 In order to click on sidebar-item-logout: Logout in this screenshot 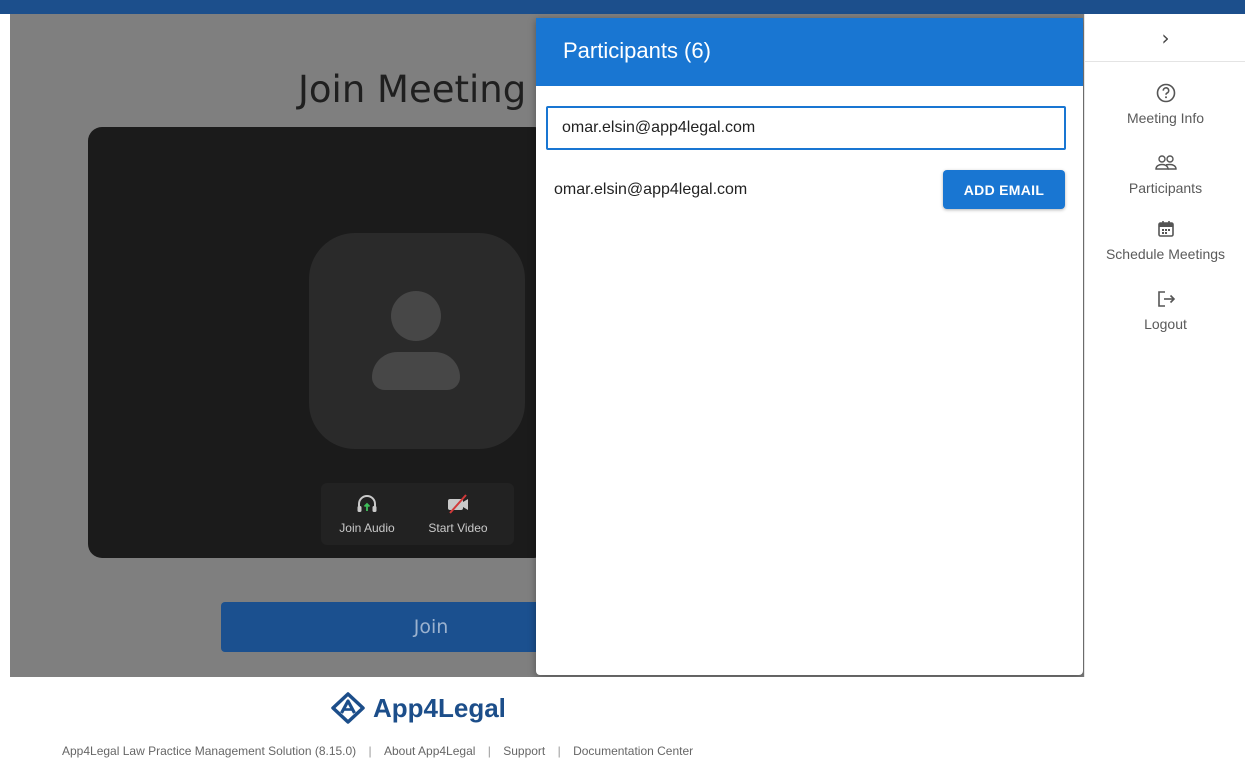, I will do `click(1165, 310)`.